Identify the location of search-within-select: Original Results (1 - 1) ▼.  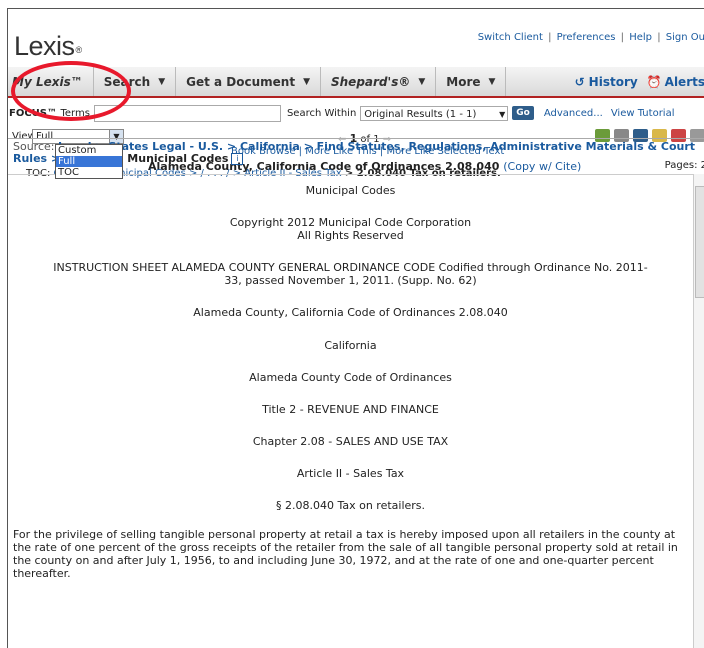
(434, 113).